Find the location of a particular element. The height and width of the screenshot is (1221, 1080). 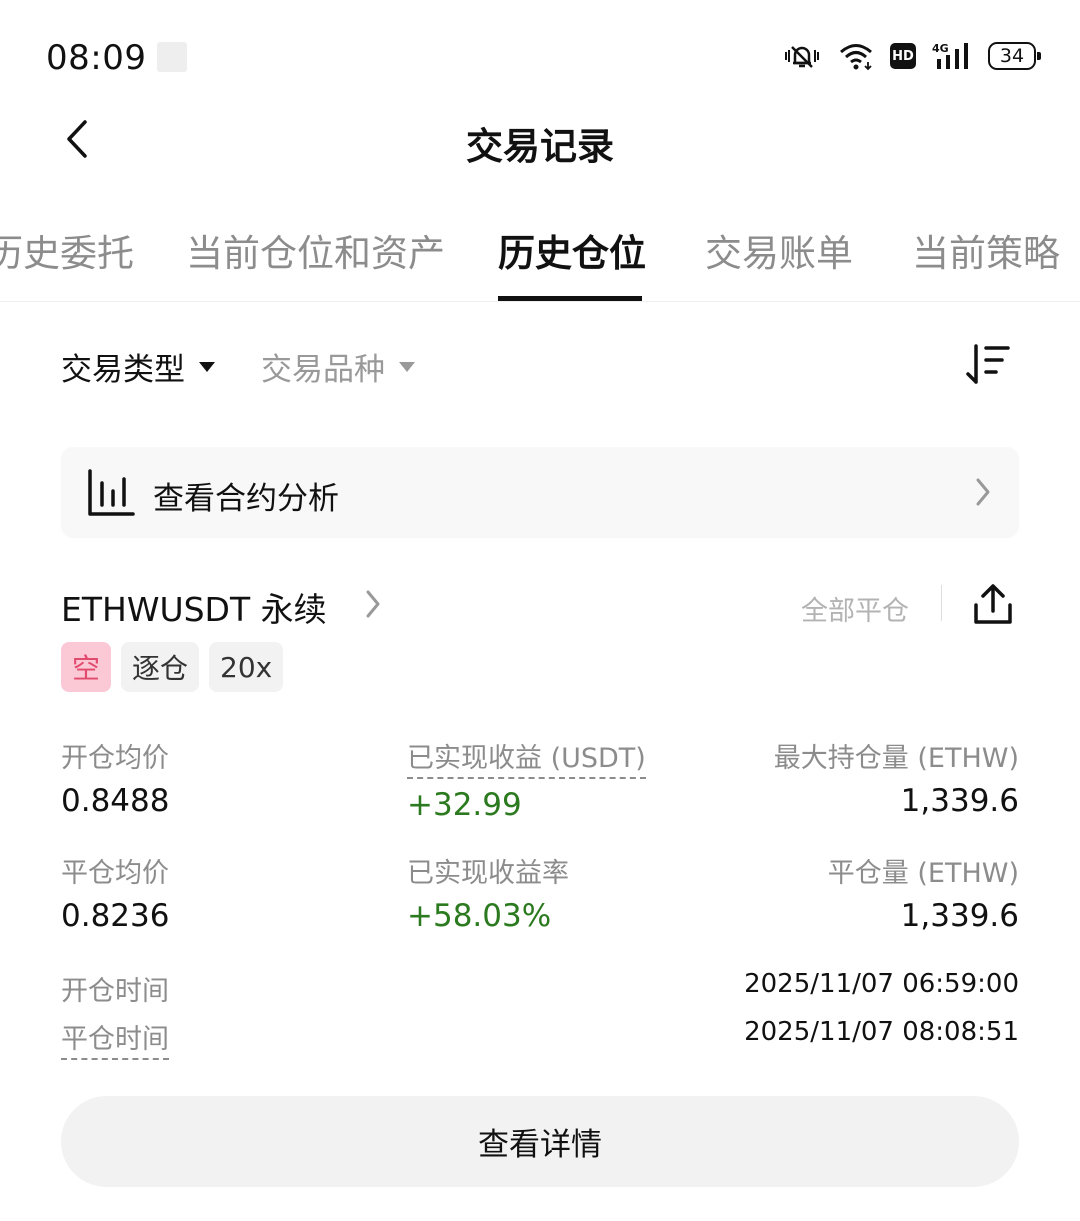

sort-icon is located at coordinates (988, 364).